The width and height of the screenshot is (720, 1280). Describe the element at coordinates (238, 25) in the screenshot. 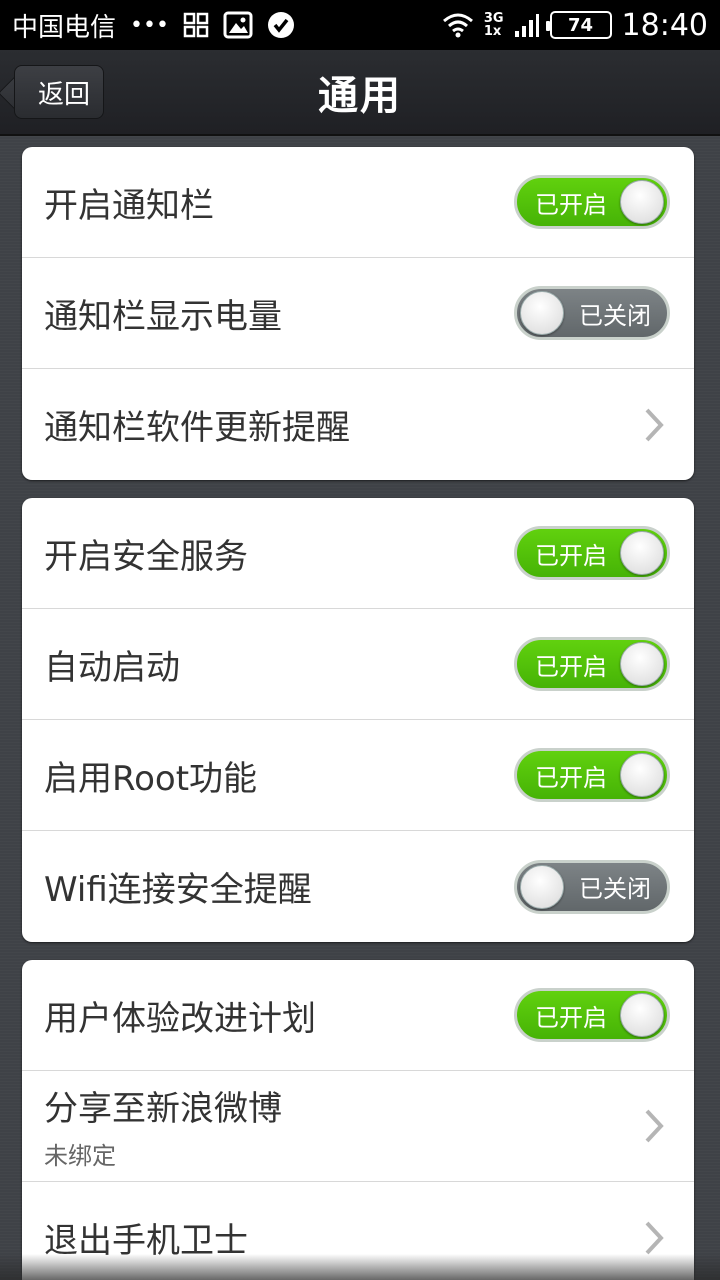

I see `image-icon` at that location.